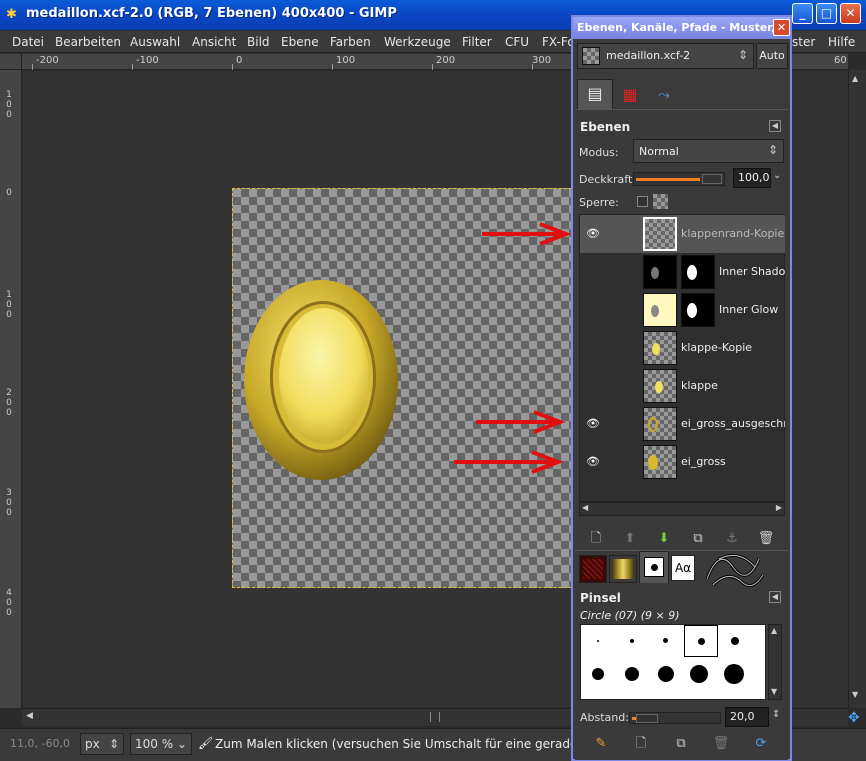 Image resolution: width=866 pixels, height=761 pixels. I want to click on menu-fx-foundry: FX-Fo, so click(558, 42).